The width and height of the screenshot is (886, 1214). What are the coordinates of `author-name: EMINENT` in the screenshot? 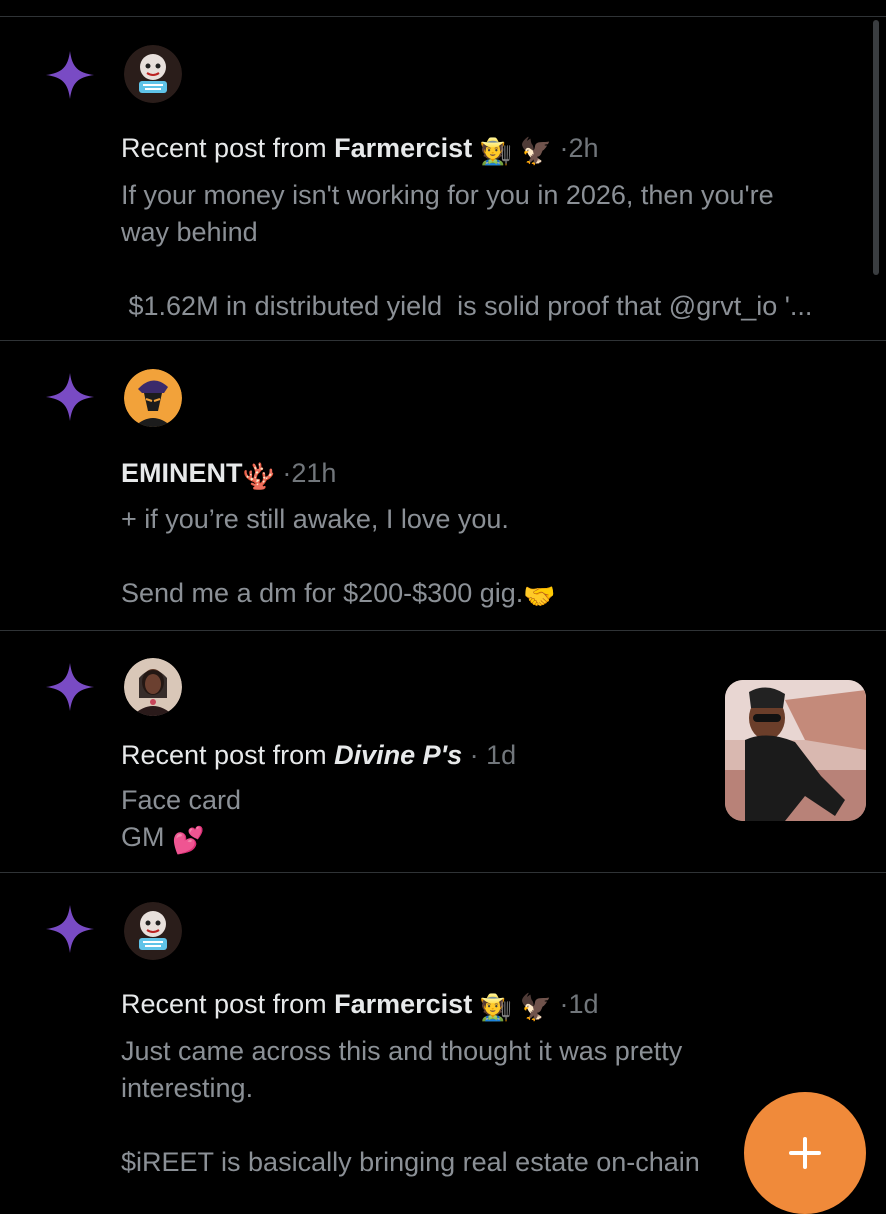 It's located at (182, 473).